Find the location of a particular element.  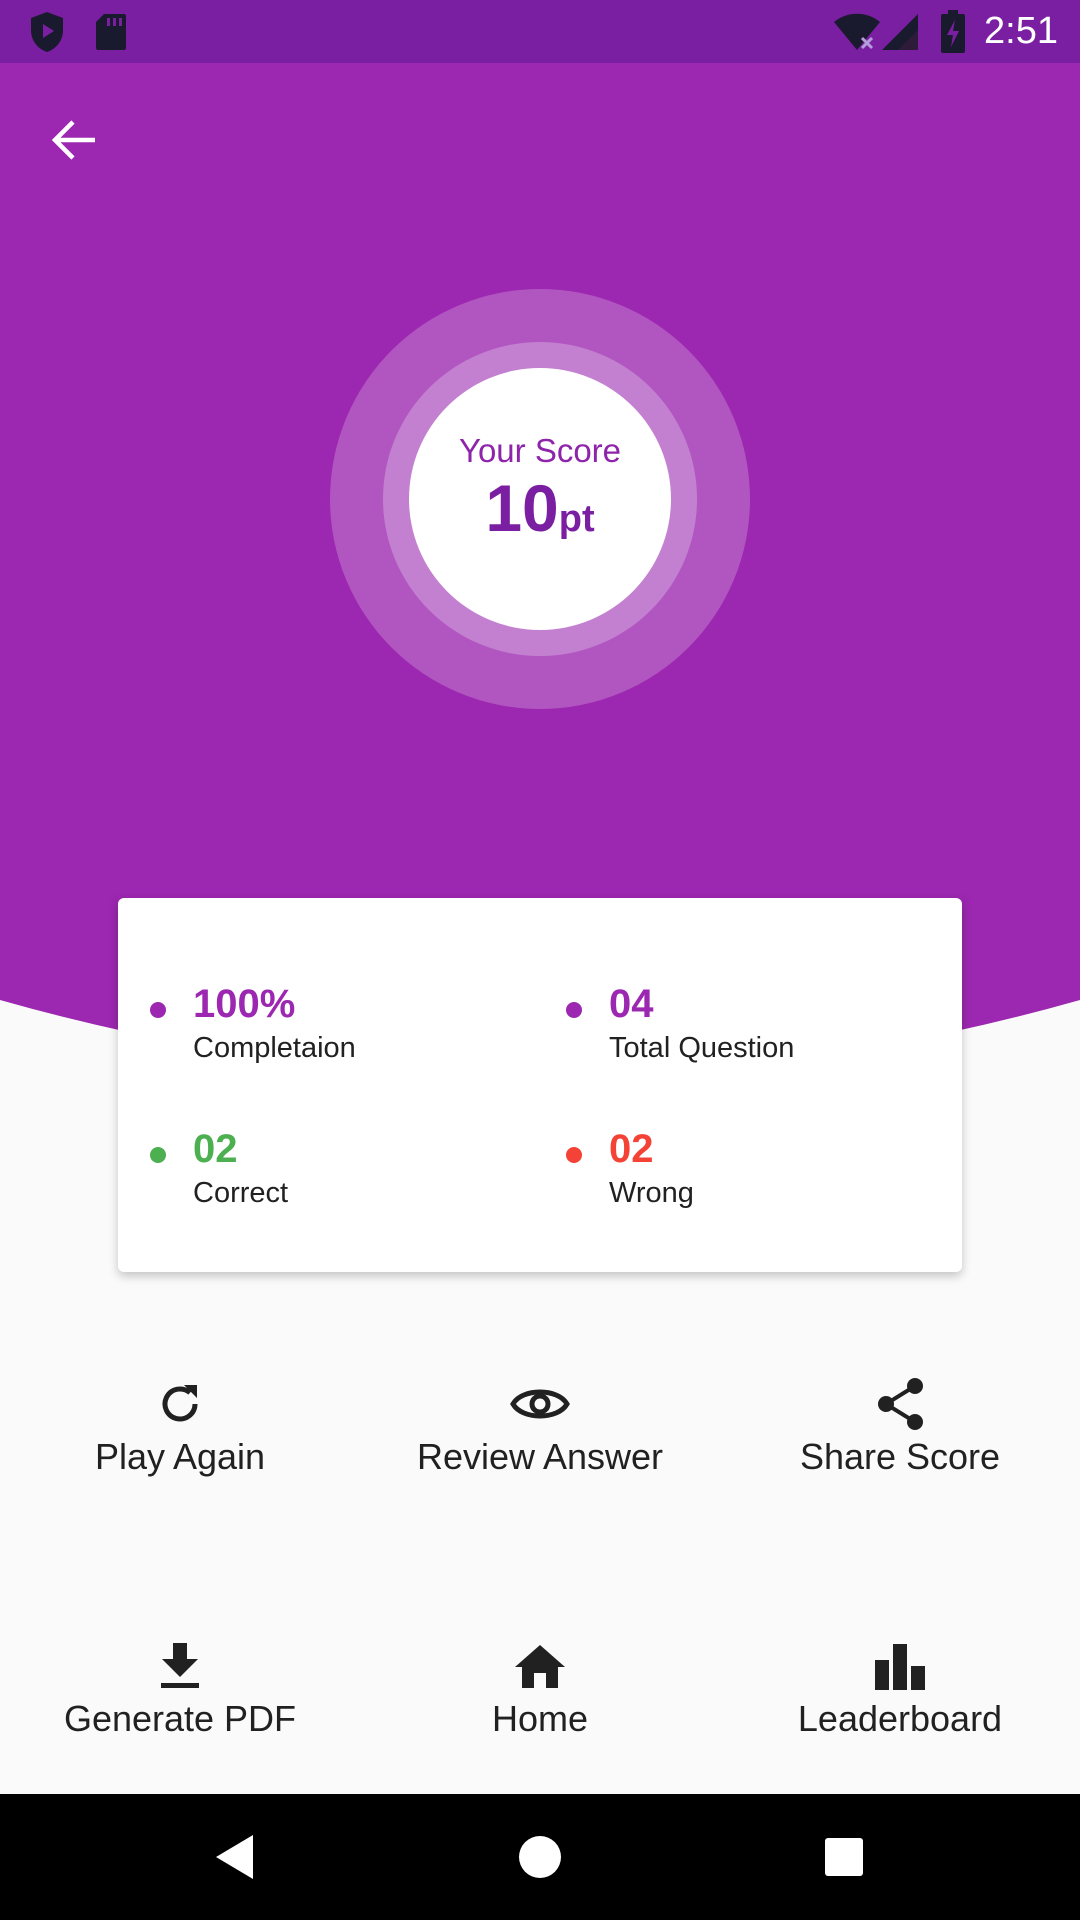

battery-charging-icon is located at coordinates (953, 31).